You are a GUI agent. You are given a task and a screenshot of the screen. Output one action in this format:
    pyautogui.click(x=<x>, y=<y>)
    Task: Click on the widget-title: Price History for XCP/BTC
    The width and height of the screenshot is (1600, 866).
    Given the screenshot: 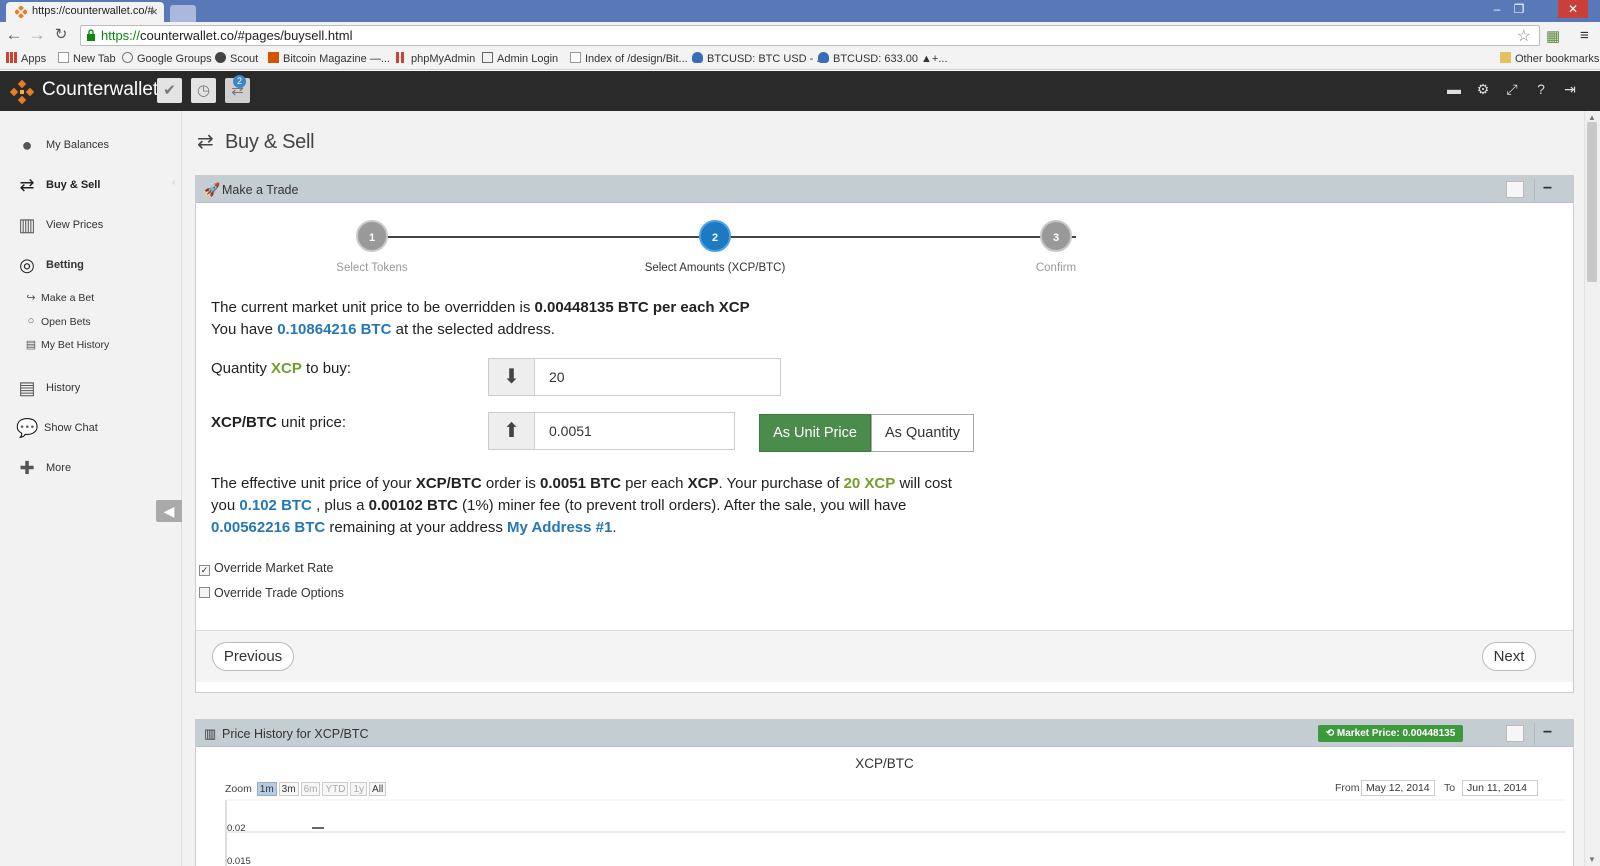 What is the action you would take?
    pyautogui.click(x=295, y=734)
    